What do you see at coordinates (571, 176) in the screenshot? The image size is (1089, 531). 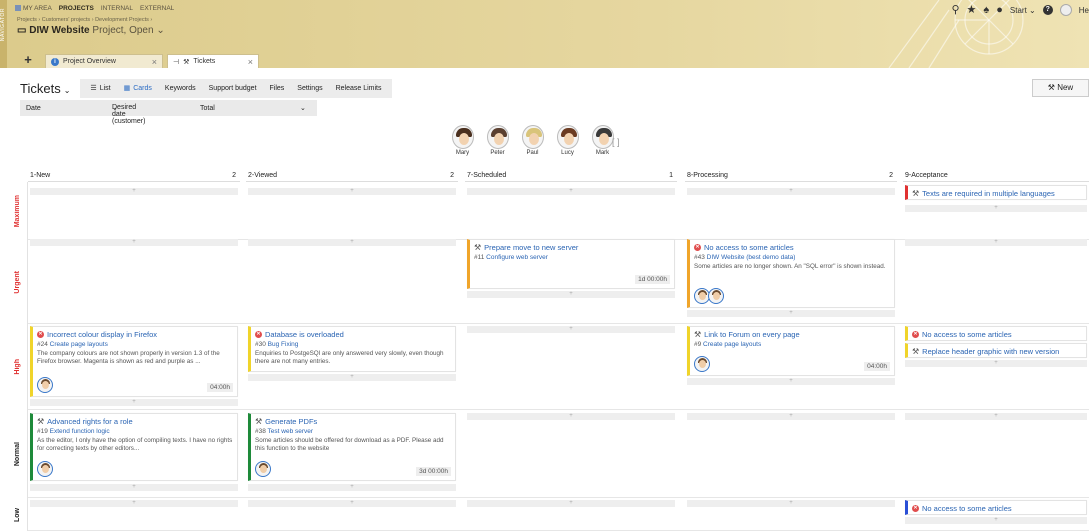 I see `column-header: 7-Scheduled 1` at bounding box center [571, 176].